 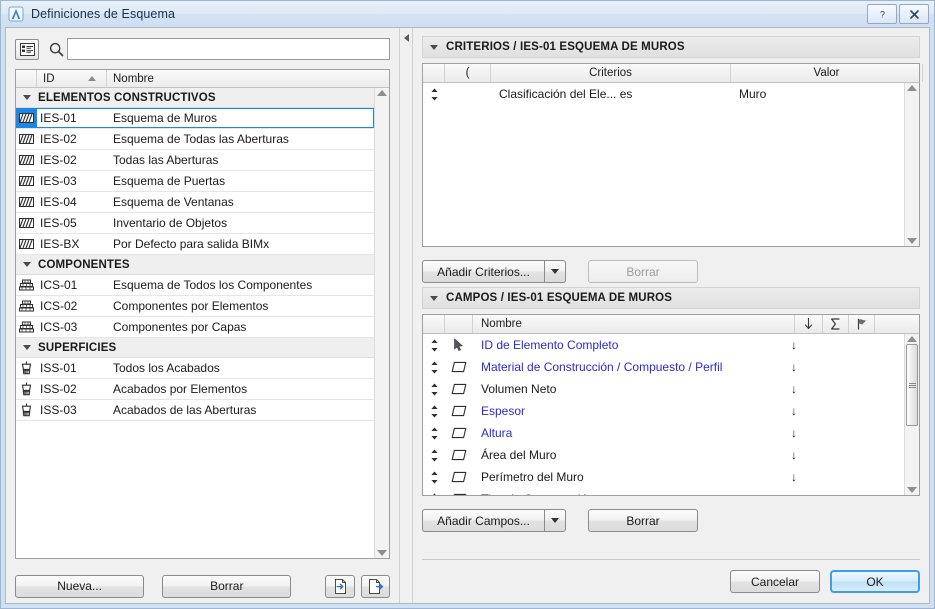 What do you see at coordinates (195, 285) in the screenshot?
I see `scheme-row: ICS-01 Esquema de Todos los Componentes` at bounding box center [195, 285].